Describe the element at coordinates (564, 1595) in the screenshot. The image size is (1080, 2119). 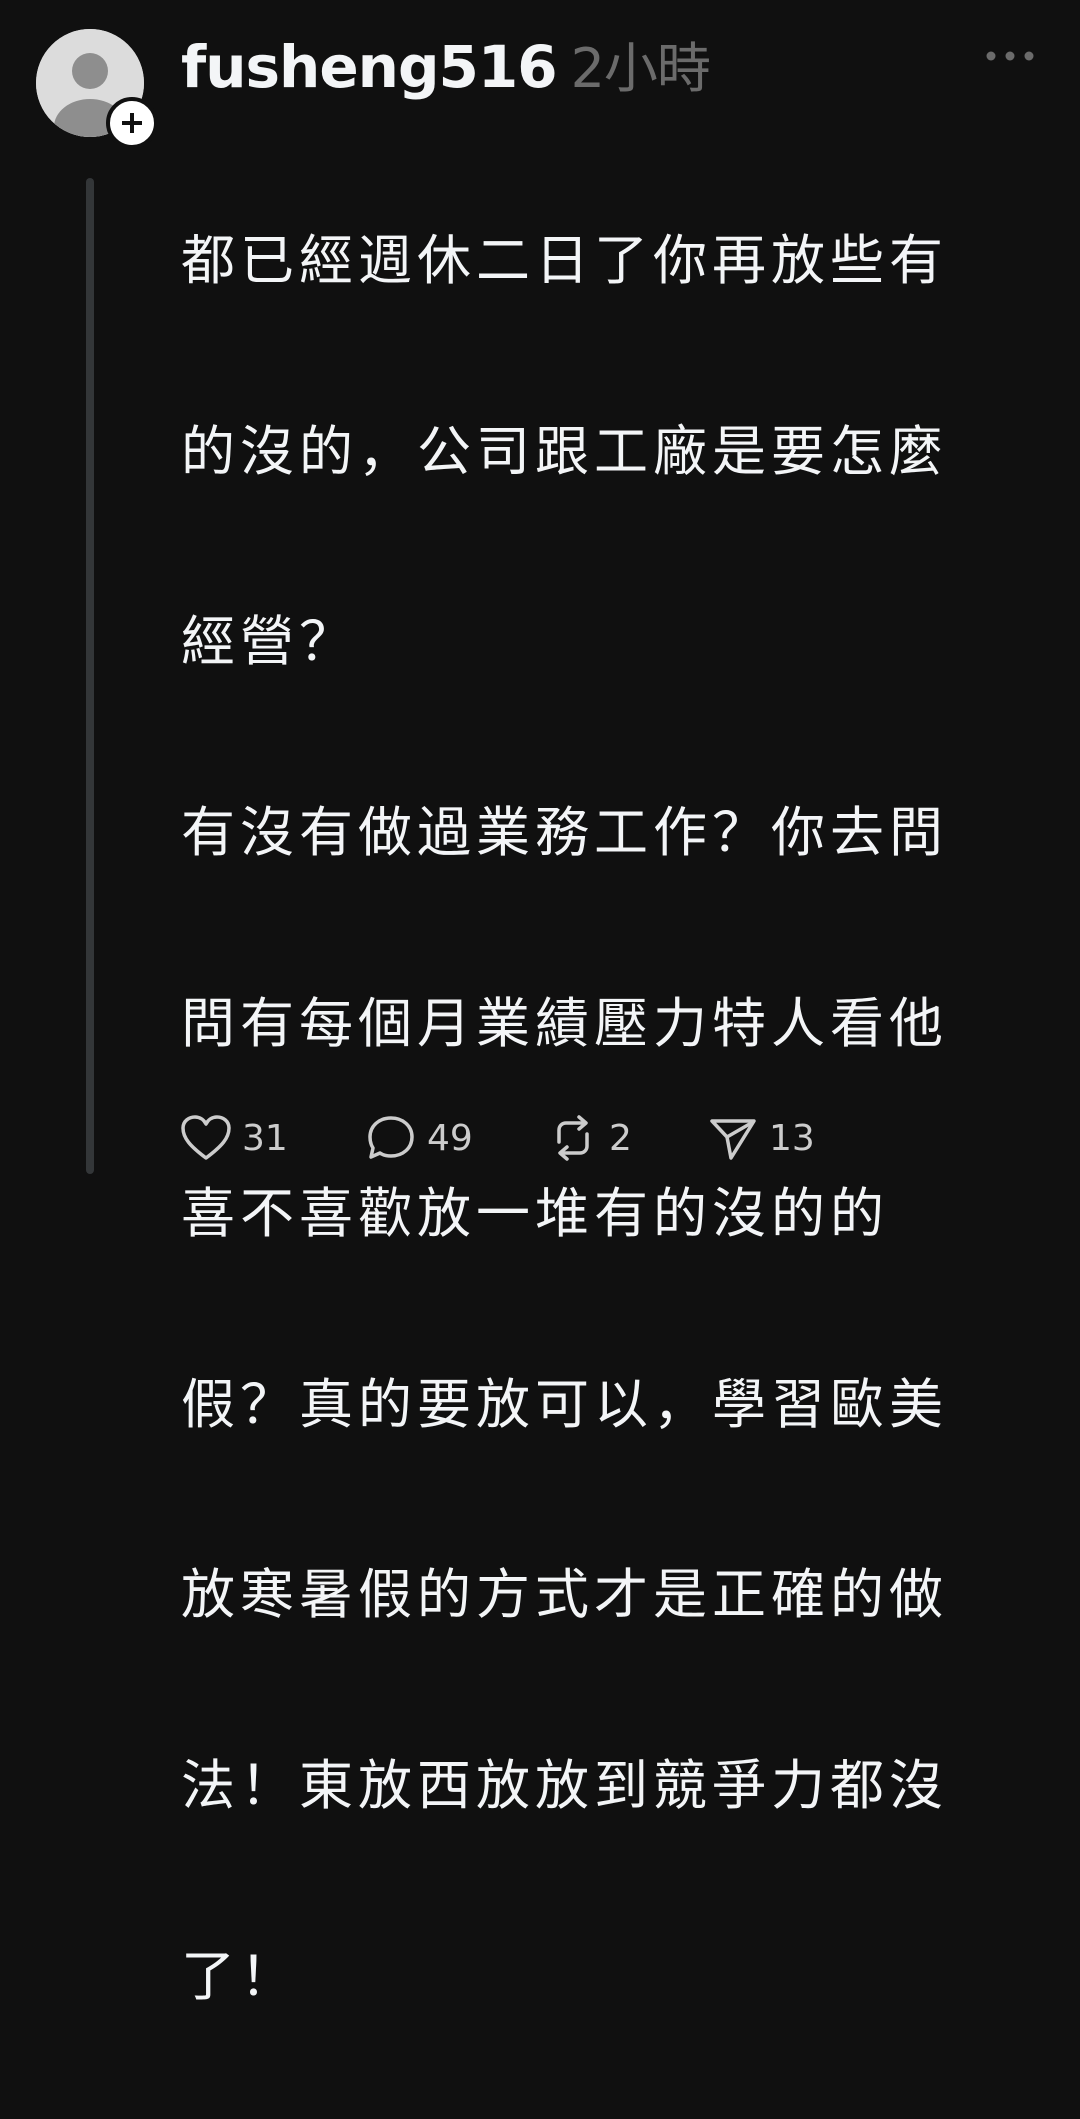
I see `post-body-line: 放寒暑假的方式才是正確的做` at that location.